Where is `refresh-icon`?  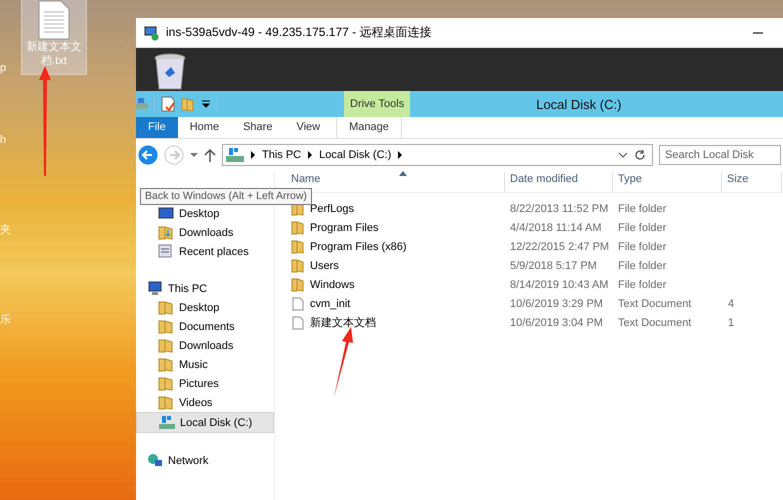 refresh-icon is located at coordinates (640, 155).